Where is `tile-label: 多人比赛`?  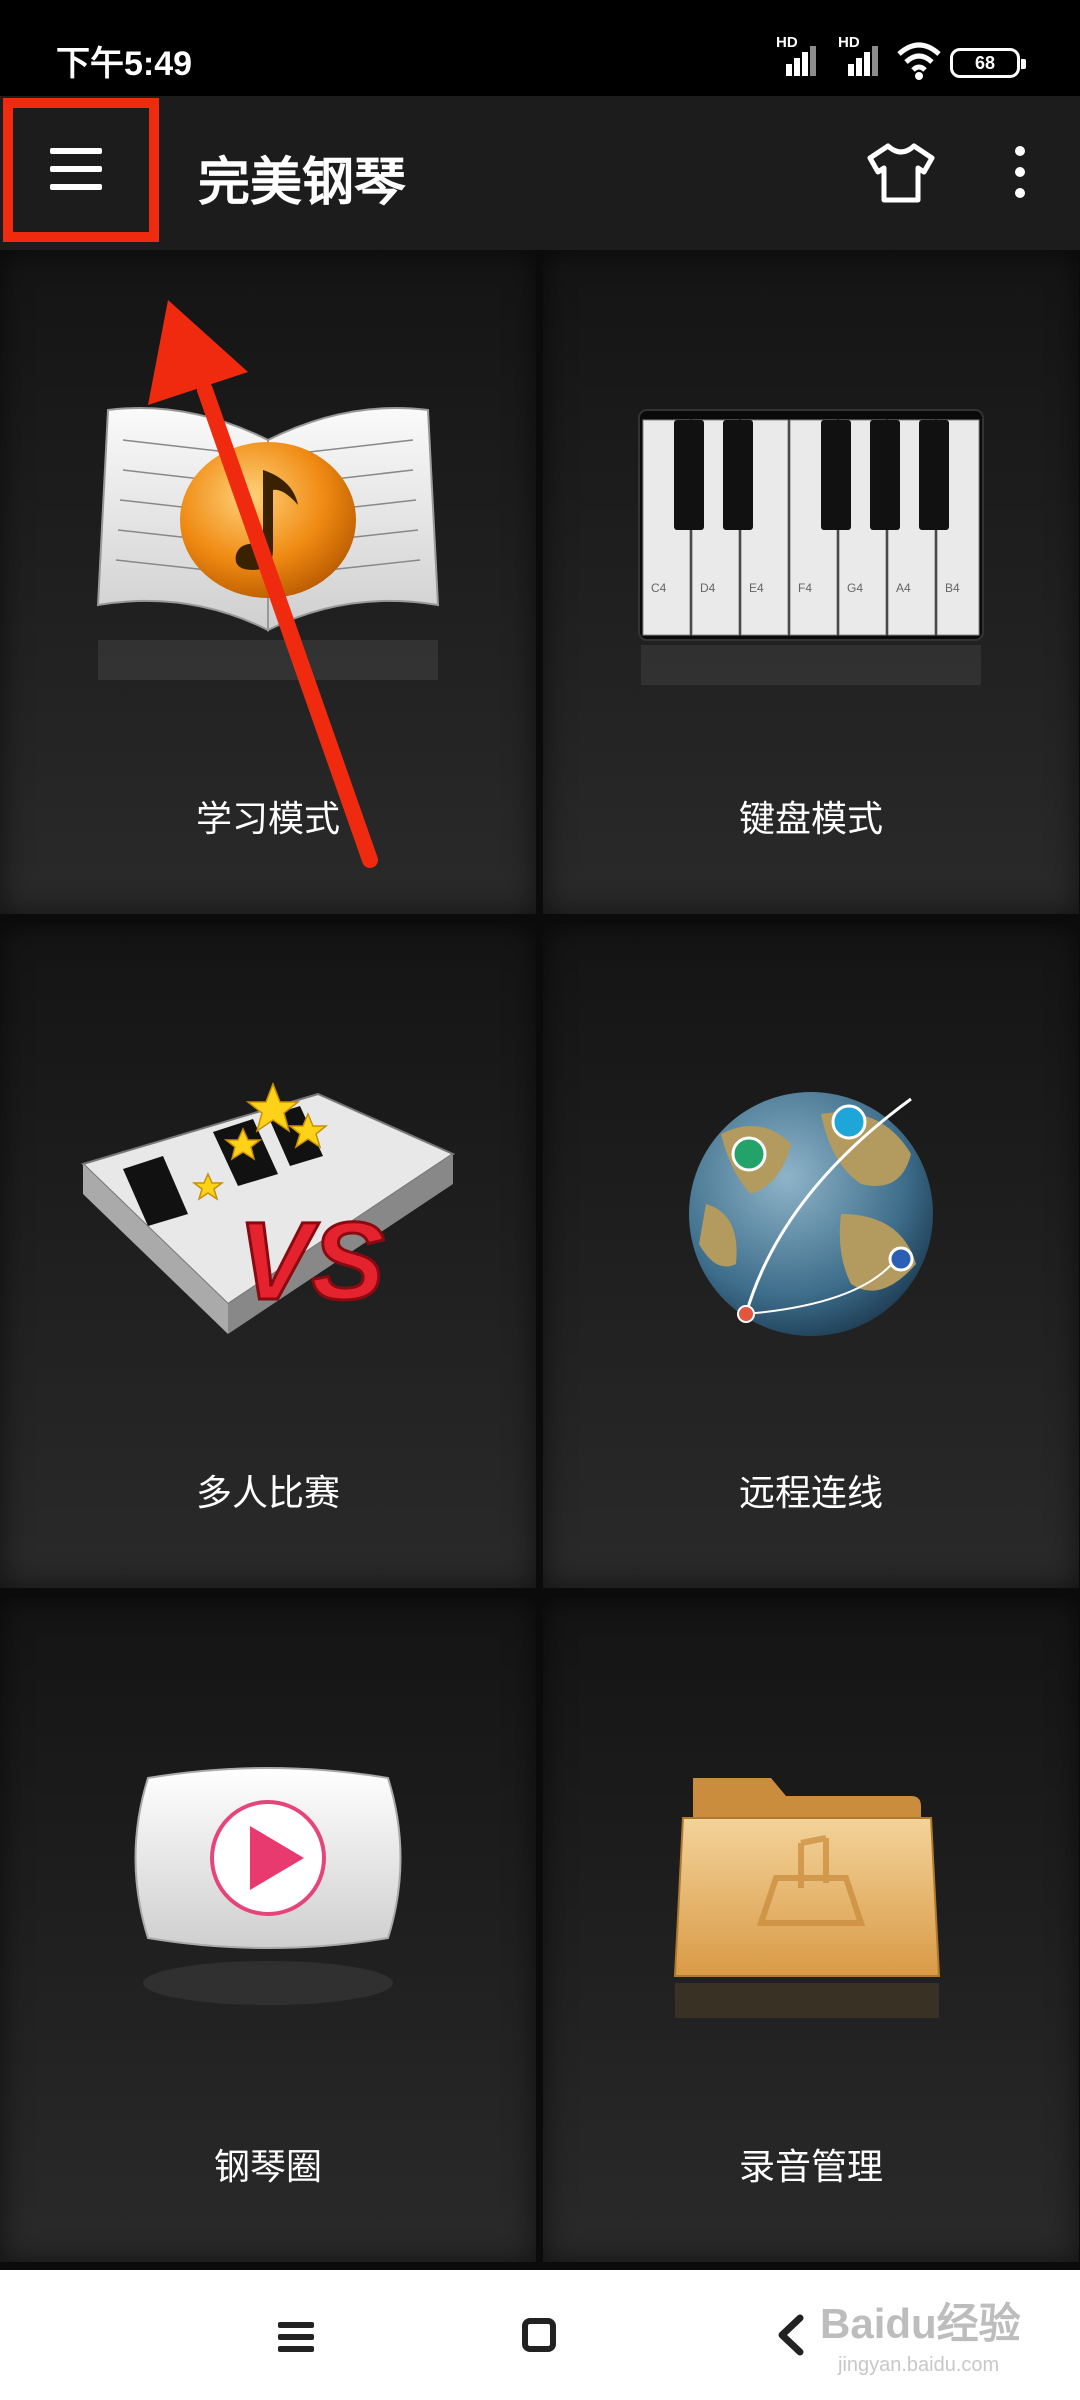 tile-label: 多人比赛 is located at coordinates (267, 1493).